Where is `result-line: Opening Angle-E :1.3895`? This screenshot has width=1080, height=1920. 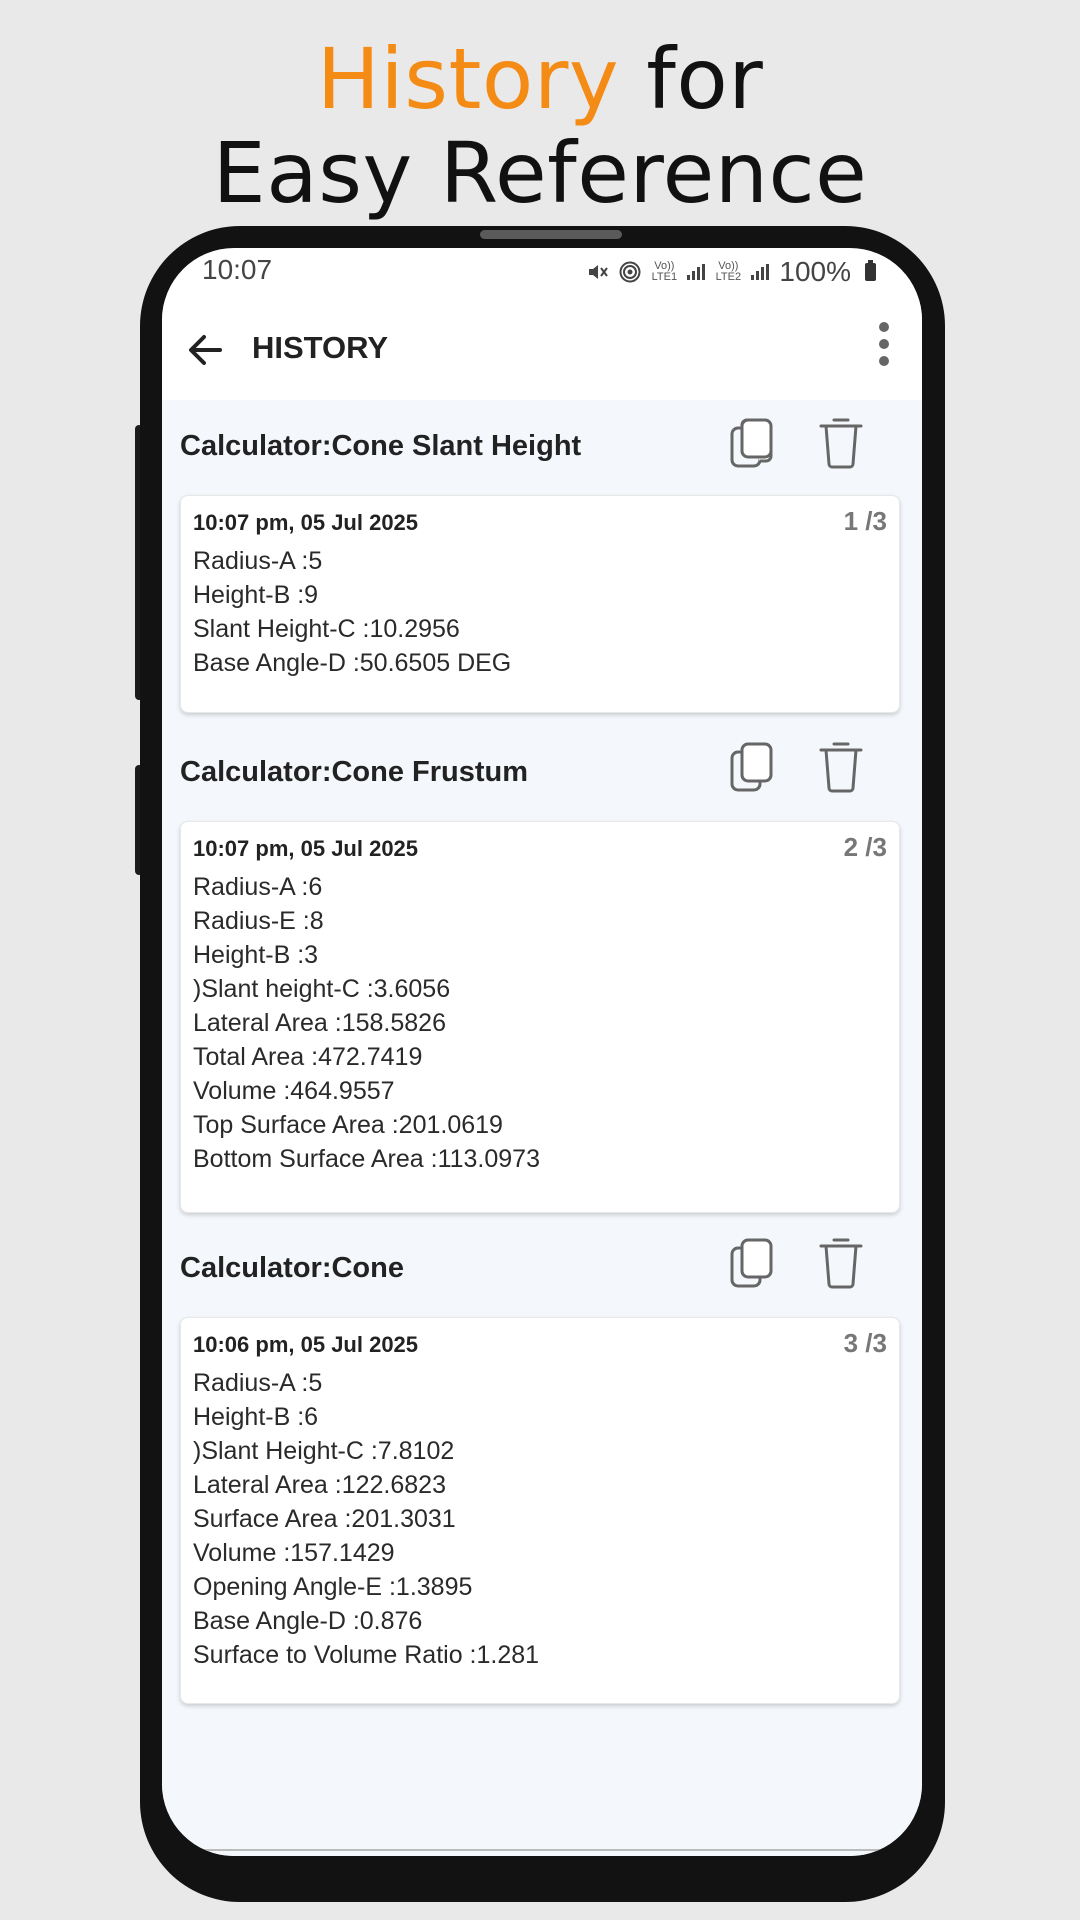 result-line: Opening Angle-E :1.3895 is located at coordinates (333, 1587).